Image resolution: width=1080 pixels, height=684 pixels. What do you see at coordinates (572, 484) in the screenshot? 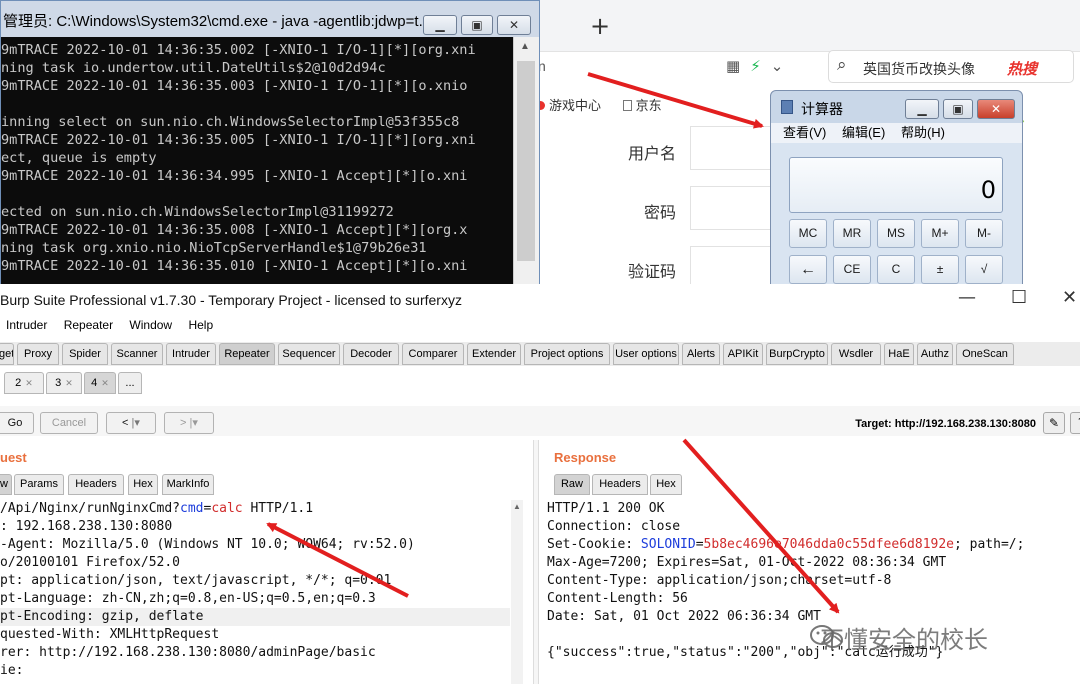
I see `response-tab-raw: Raw` at bounding box center [572, 484].